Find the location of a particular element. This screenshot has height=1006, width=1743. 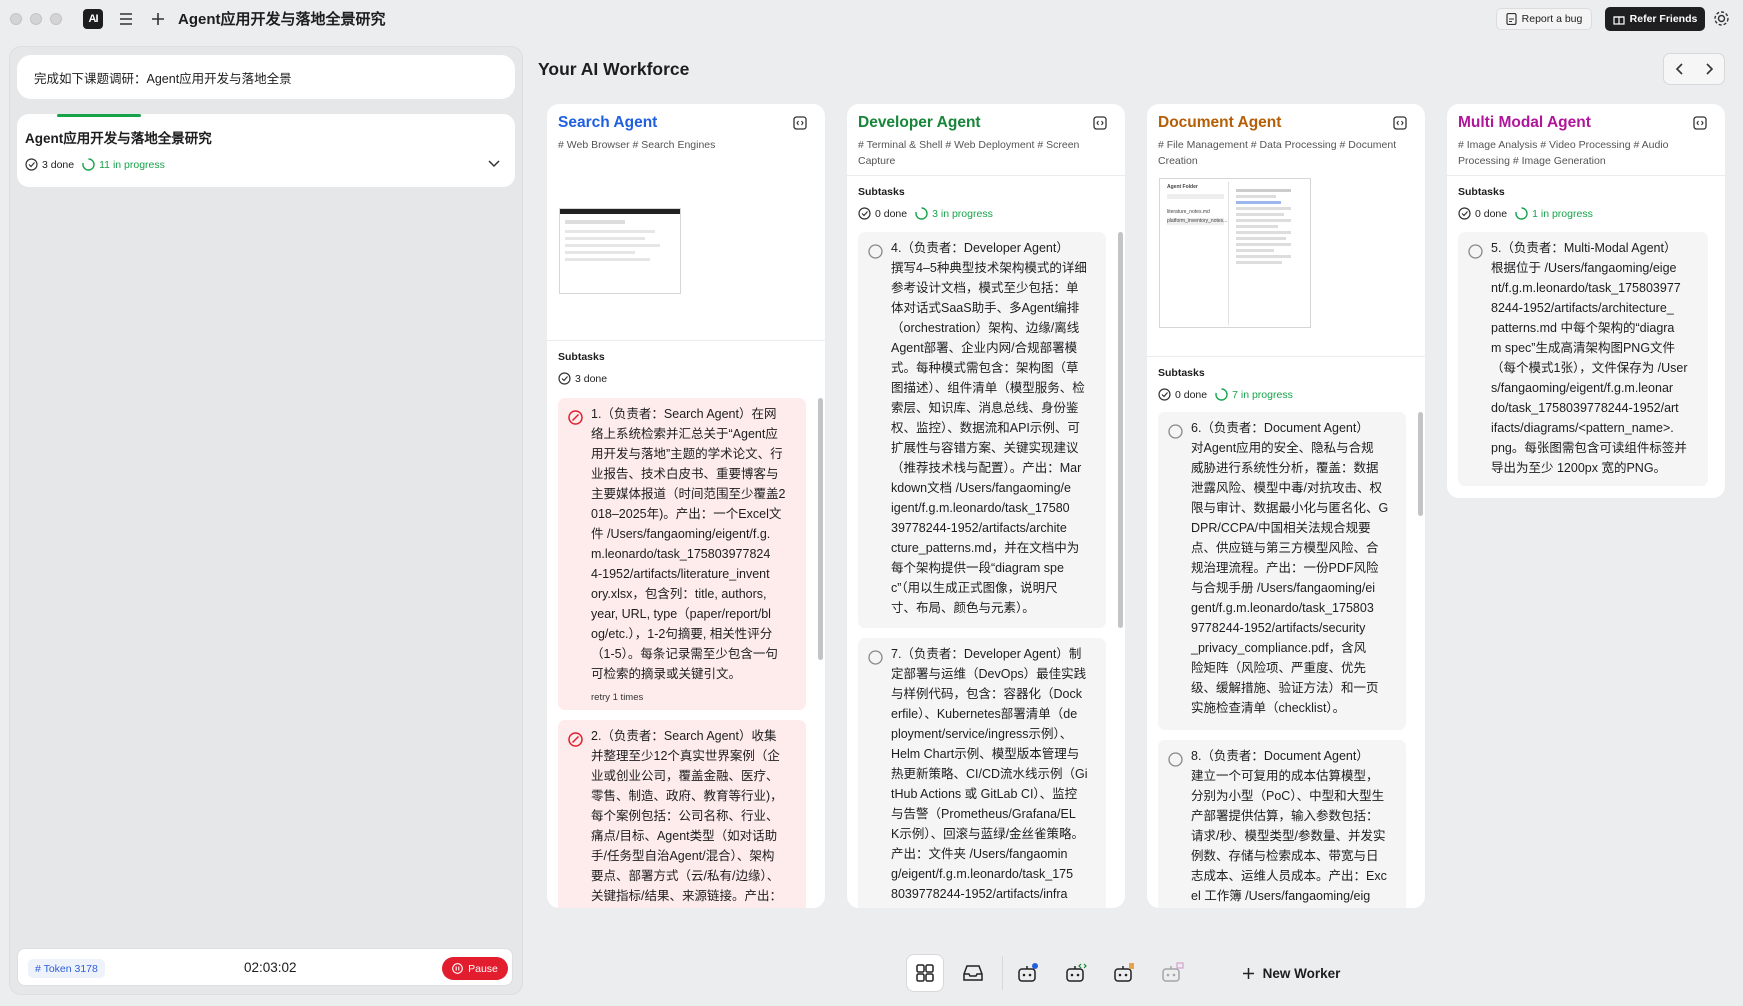

text-line: 权、监控）、数据流和API示例、可 is located at coordinates (985, 428).